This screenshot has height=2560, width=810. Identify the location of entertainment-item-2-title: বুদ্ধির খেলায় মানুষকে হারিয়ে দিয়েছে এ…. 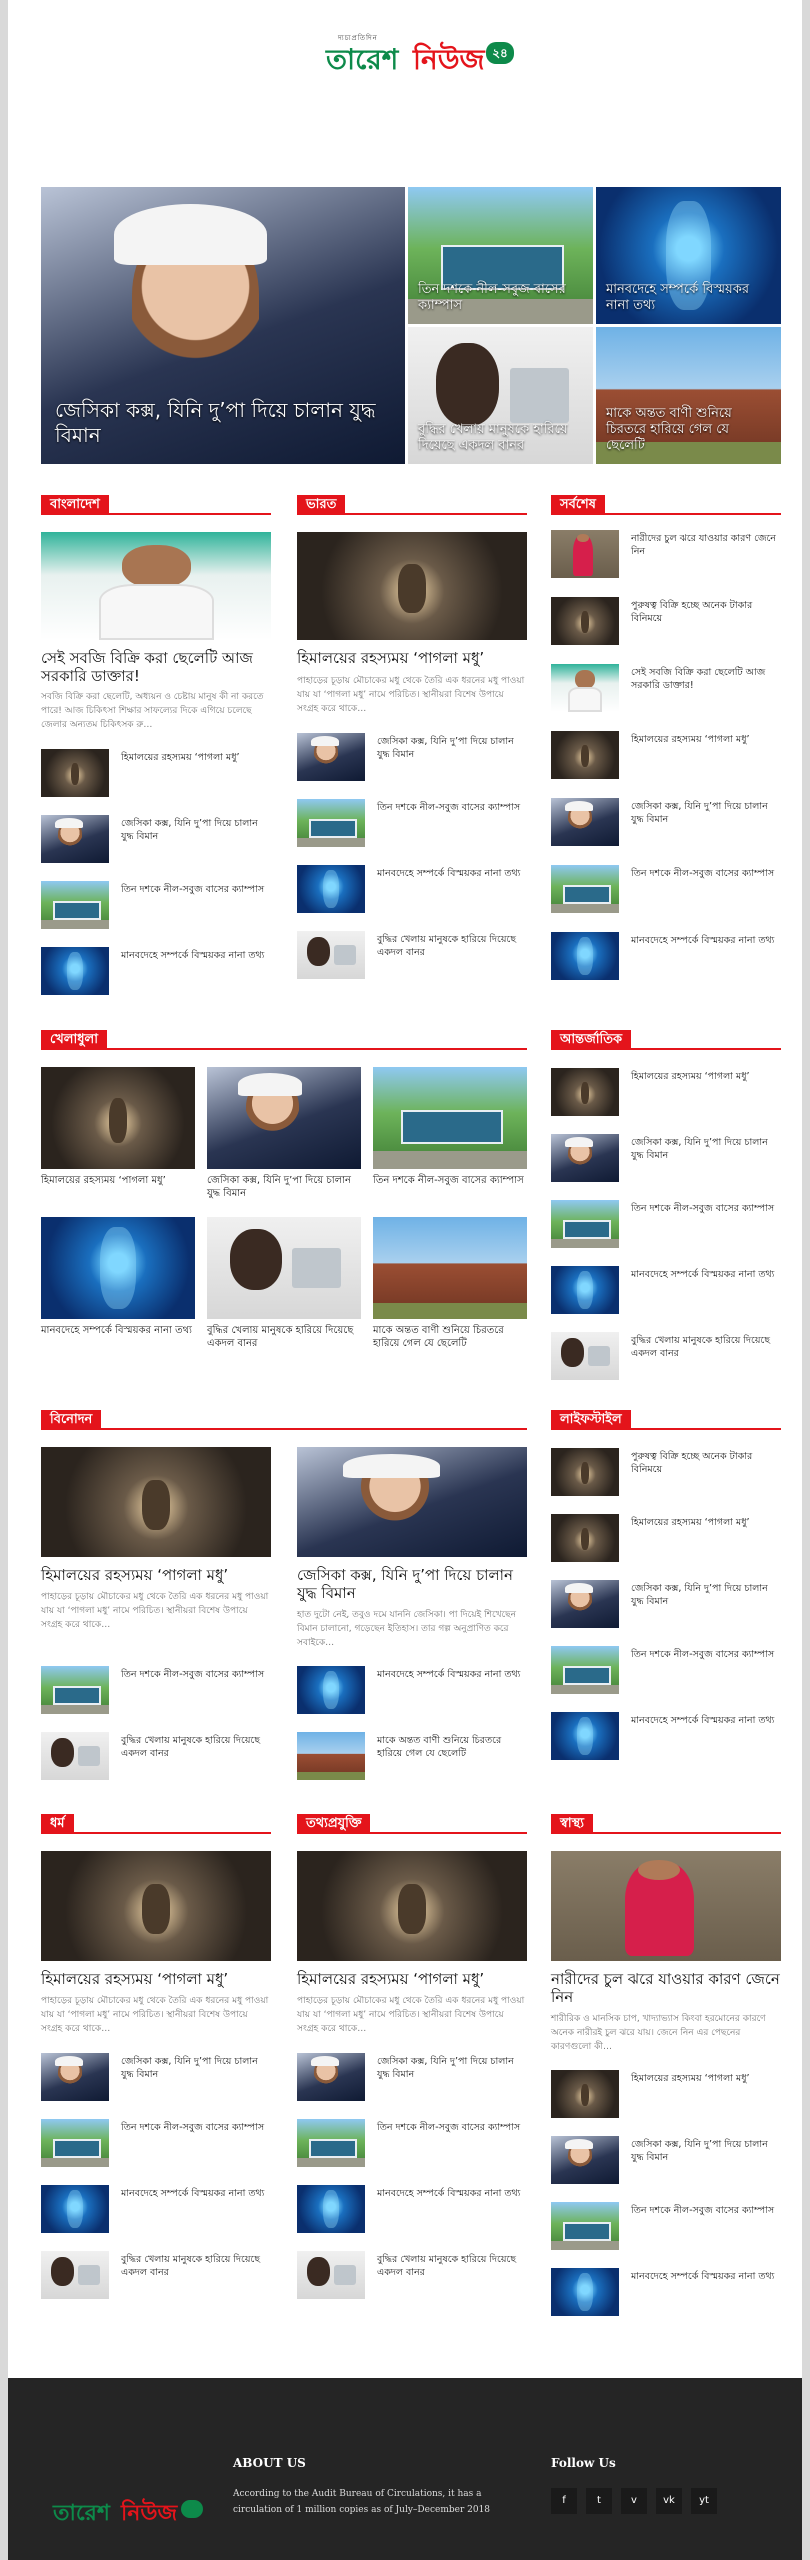
(196, 1747).